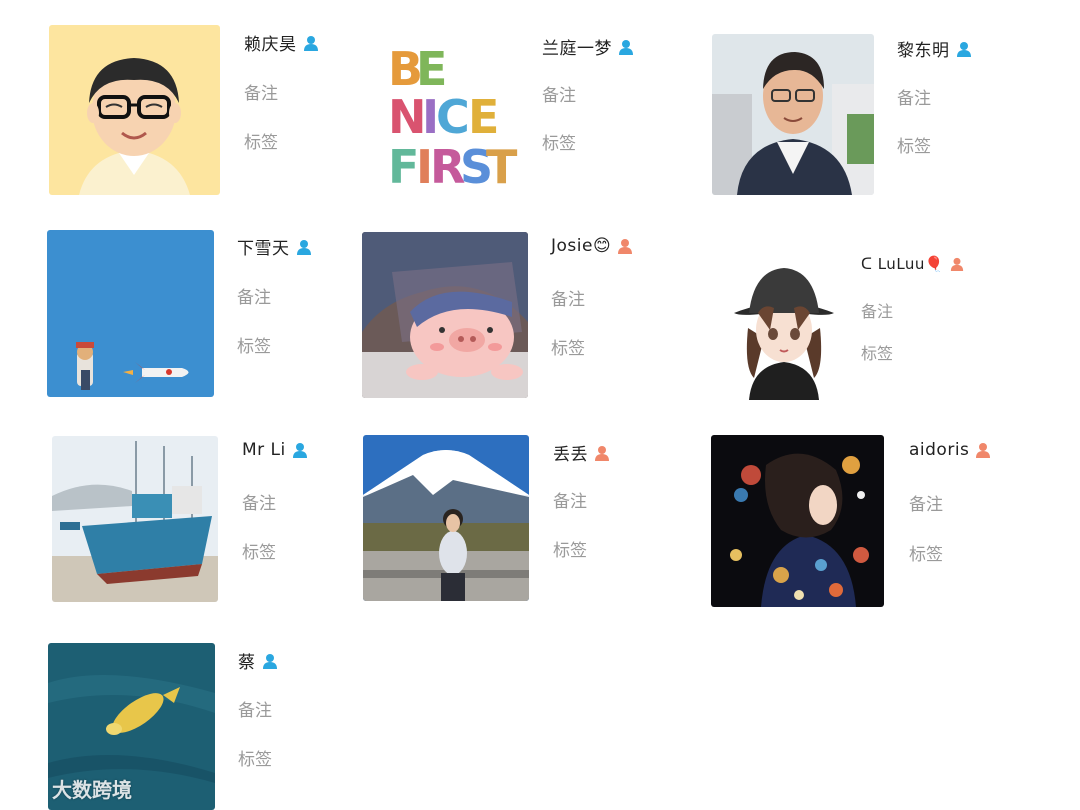 This screenshot has width=1080, height=810. I want to click on contact-name: 黎东明, so click(923, 51).